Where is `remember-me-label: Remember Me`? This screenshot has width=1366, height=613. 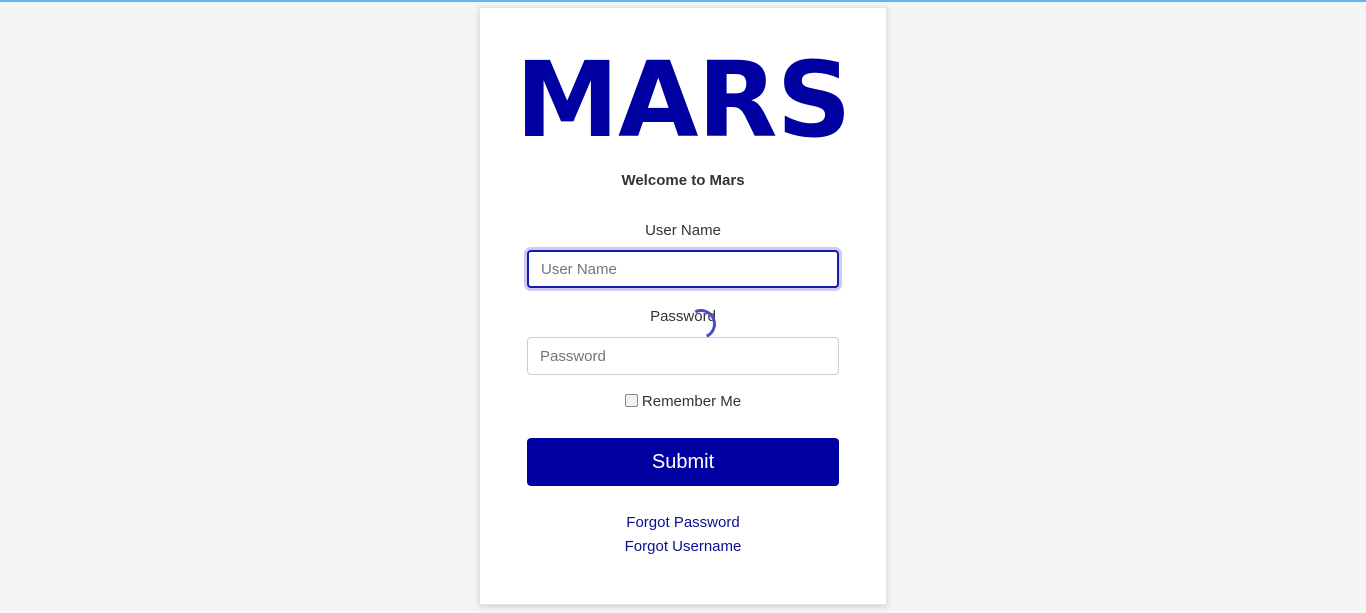
remember-me-label: Remember Me is located at coordinates (691, 401).